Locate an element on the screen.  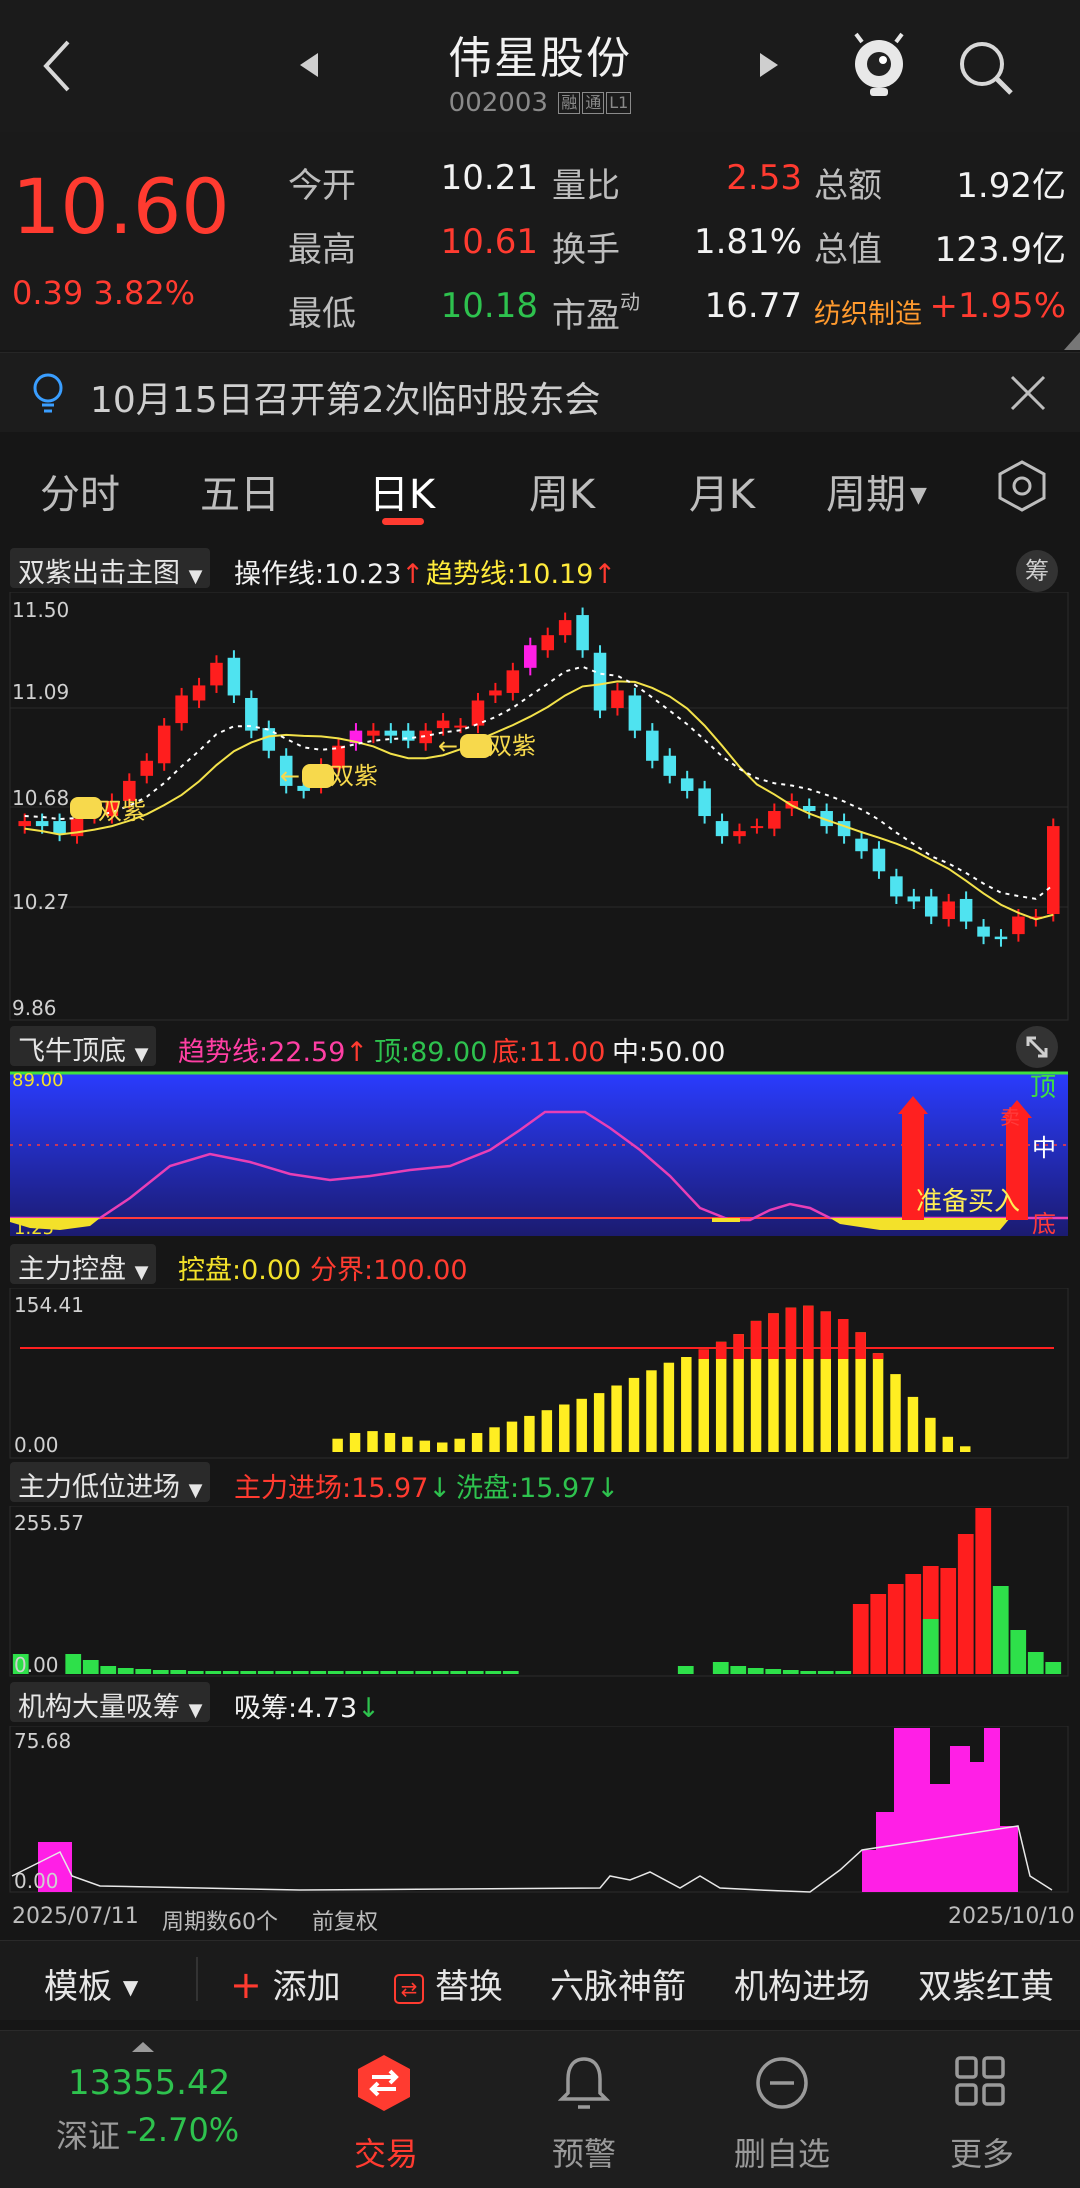
current-price: 10.60 is located at coordinates (121, 206).